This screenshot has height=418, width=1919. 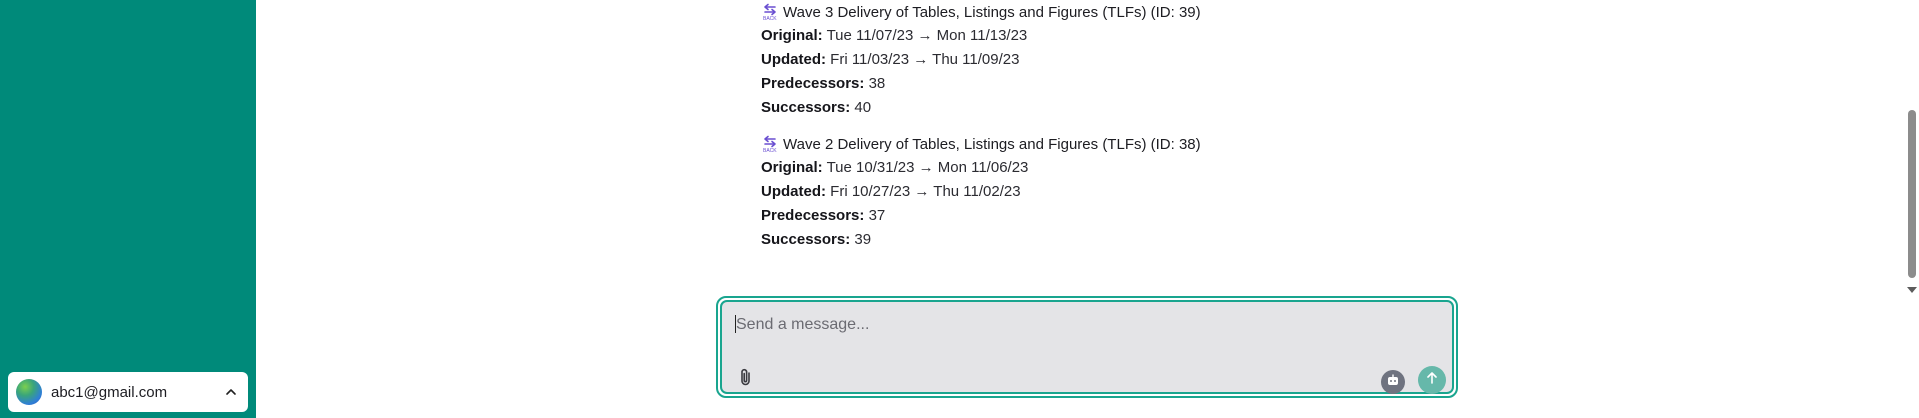 I want to click on successors-value: 39, so click(x=863, y=239).